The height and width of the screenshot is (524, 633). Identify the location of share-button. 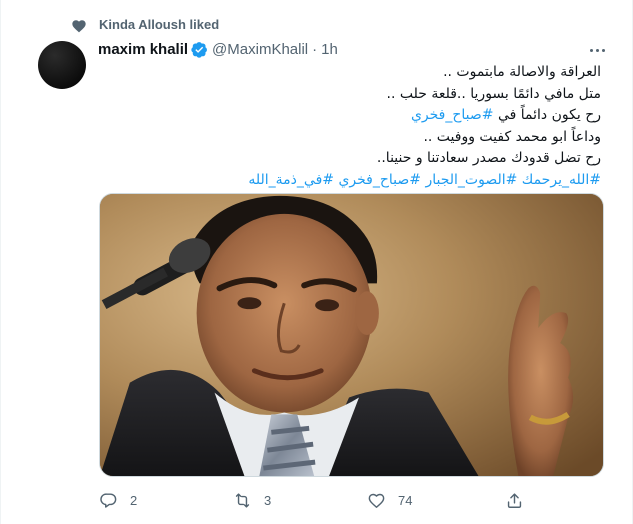
(514, 500).